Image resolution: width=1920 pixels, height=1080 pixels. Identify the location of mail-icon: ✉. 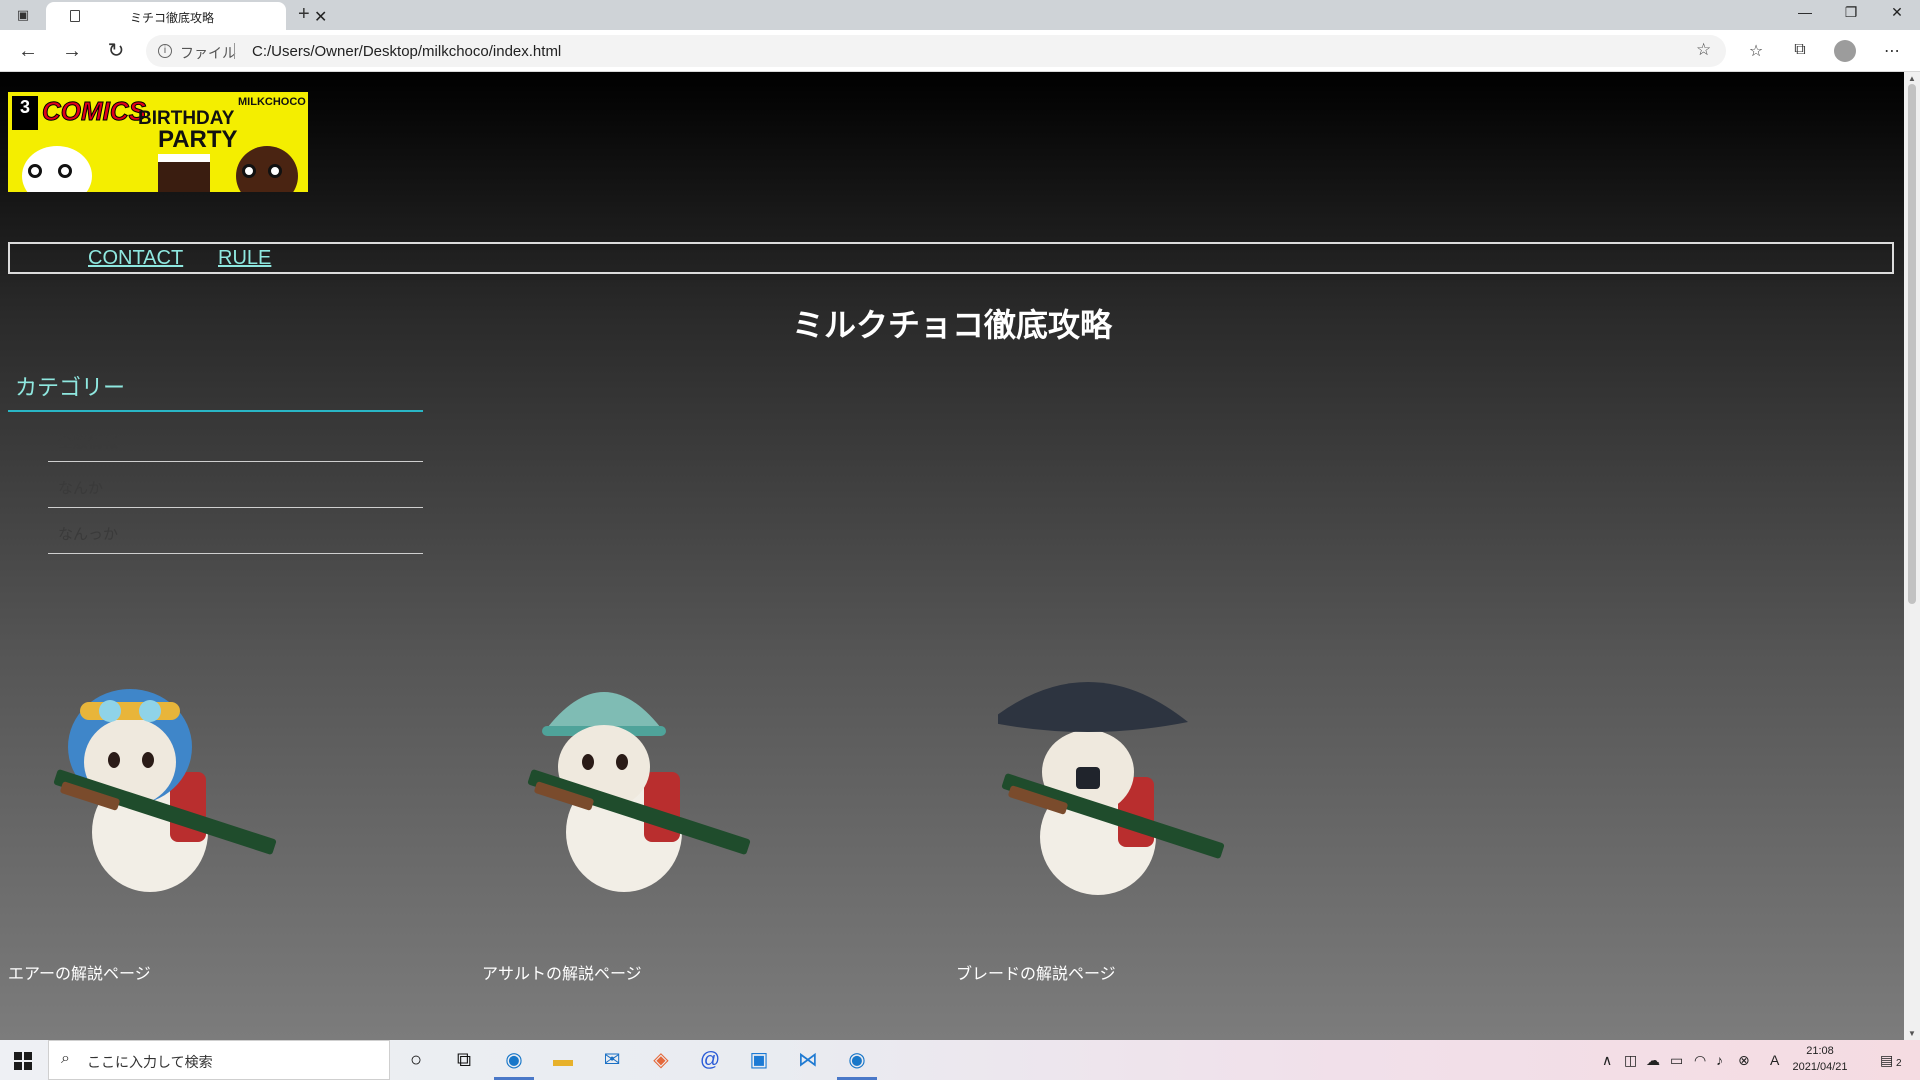
(612, 1060).